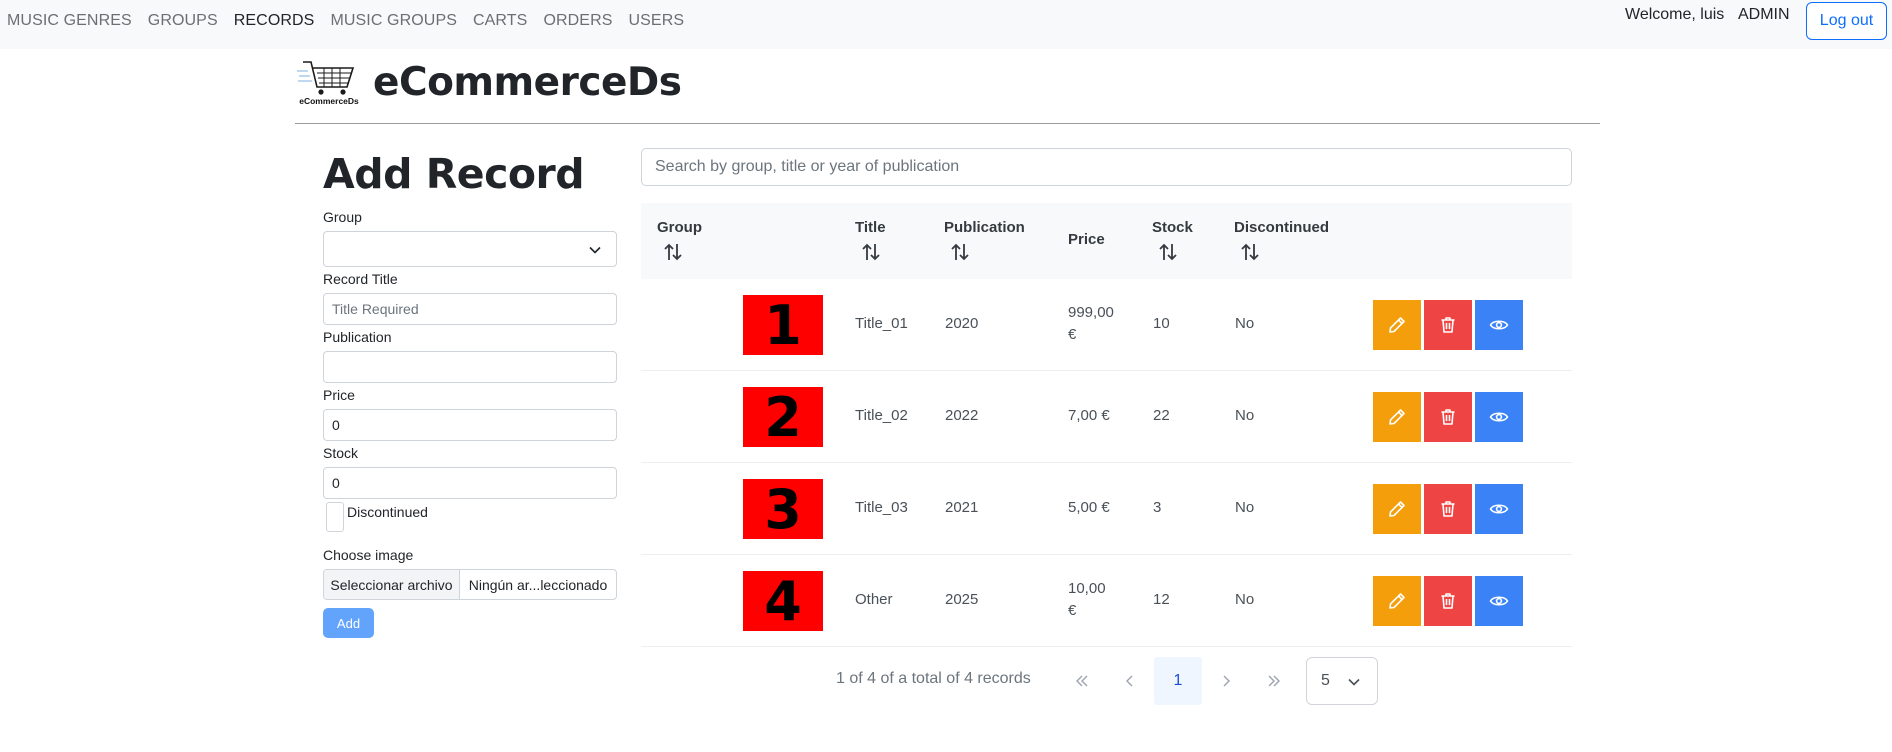 The width and height of the screenshot is (1892, 752). Describe the element at coordinates (1157, 507) in the screenshot. I see `cell-stock: 3` at that location.